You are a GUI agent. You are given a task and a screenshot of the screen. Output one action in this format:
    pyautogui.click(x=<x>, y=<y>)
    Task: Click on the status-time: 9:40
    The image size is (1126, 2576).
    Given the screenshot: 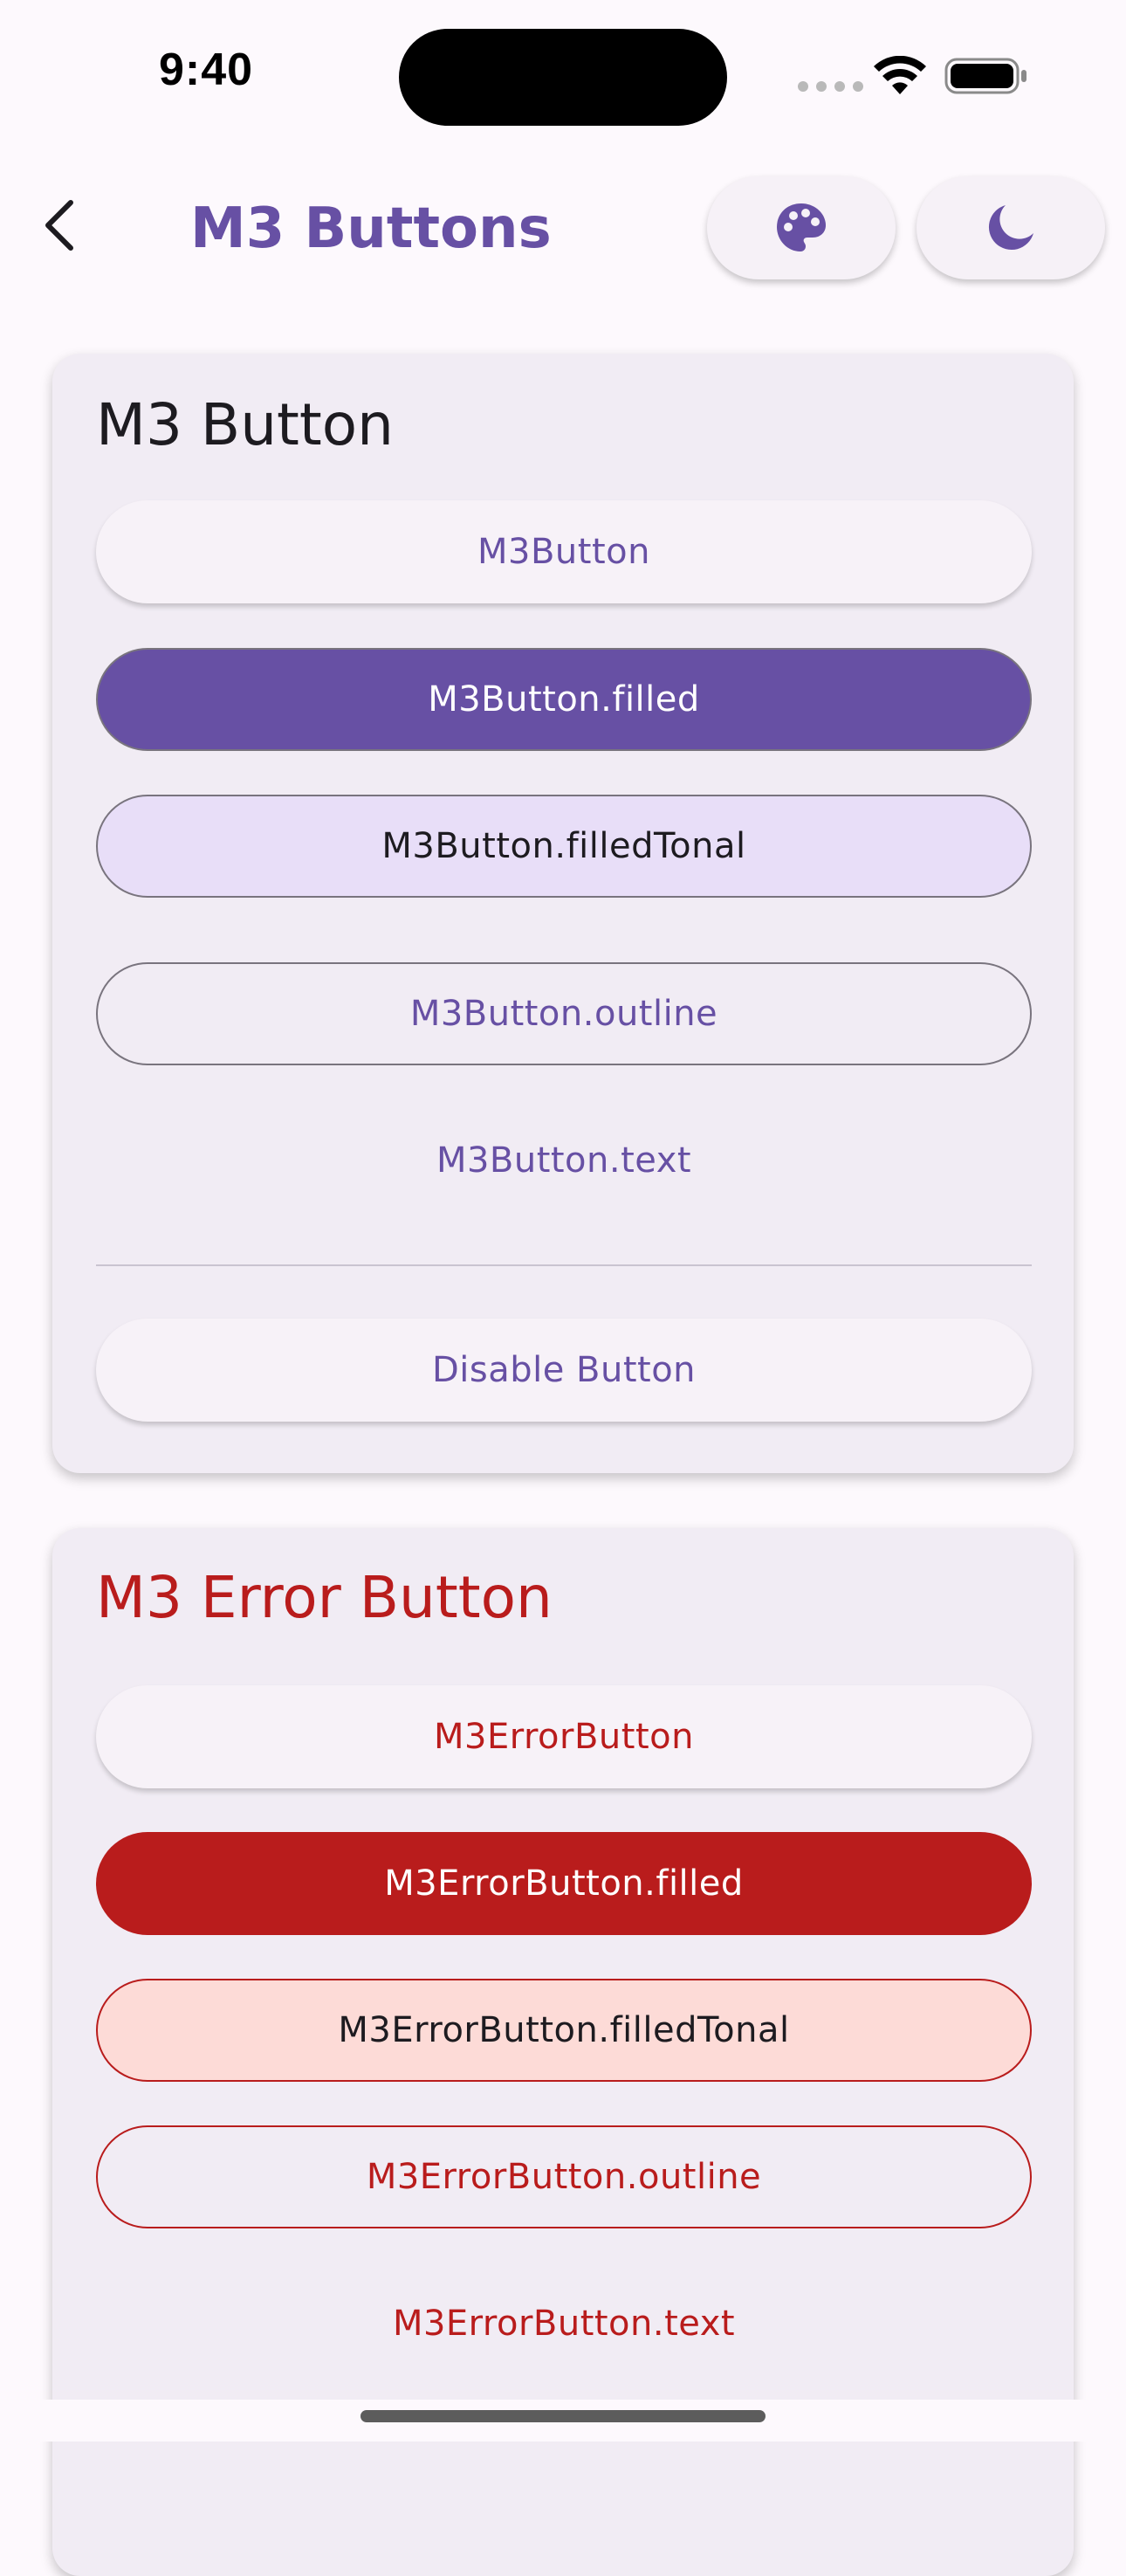 What is the action you would take?
    pyautogui.click(x=206, y=70)
    